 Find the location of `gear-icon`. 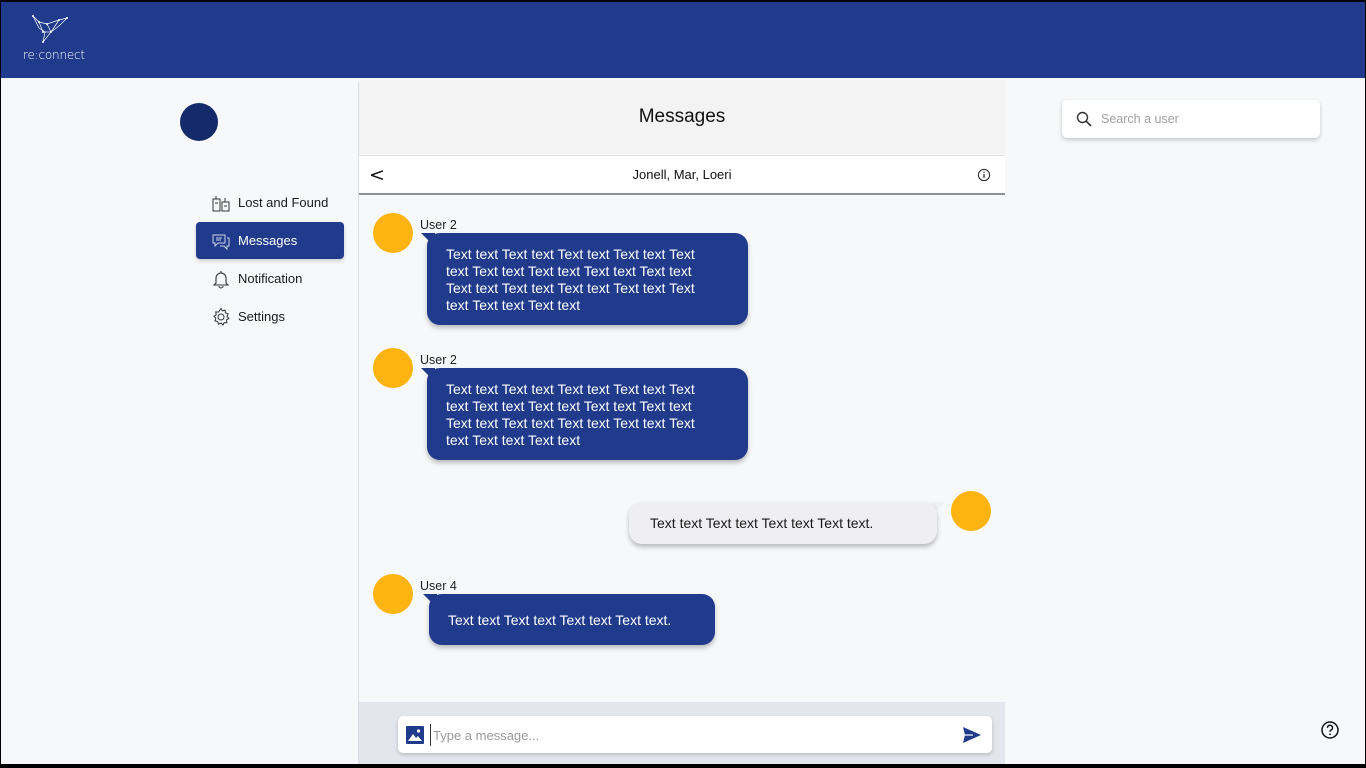

gear-icon is located at coordinates (221, 317).